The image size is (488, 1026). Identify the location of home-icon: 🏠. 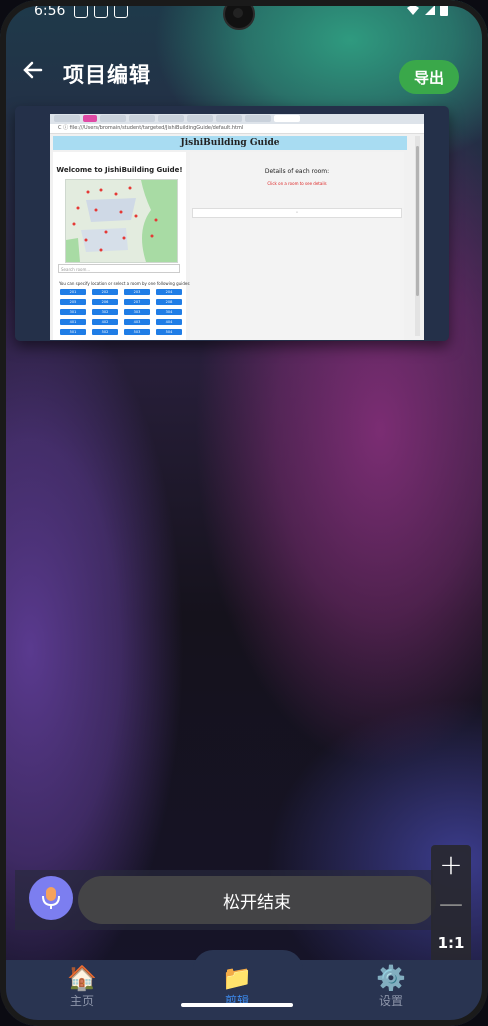
(82, 978).